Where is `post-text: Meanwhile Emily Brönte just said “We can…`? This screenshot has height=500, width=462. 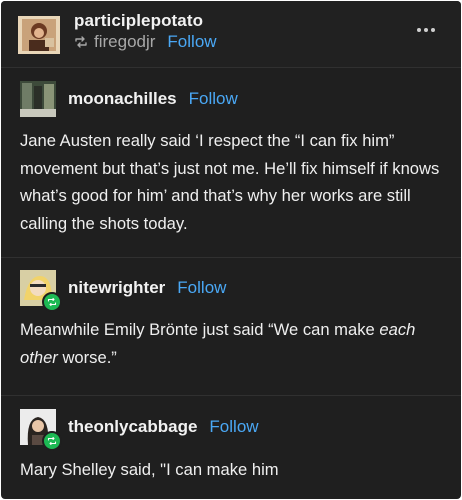 post-text: Meanwhile Emily Brönte just said “We can… is located at coordinates (233, 343).